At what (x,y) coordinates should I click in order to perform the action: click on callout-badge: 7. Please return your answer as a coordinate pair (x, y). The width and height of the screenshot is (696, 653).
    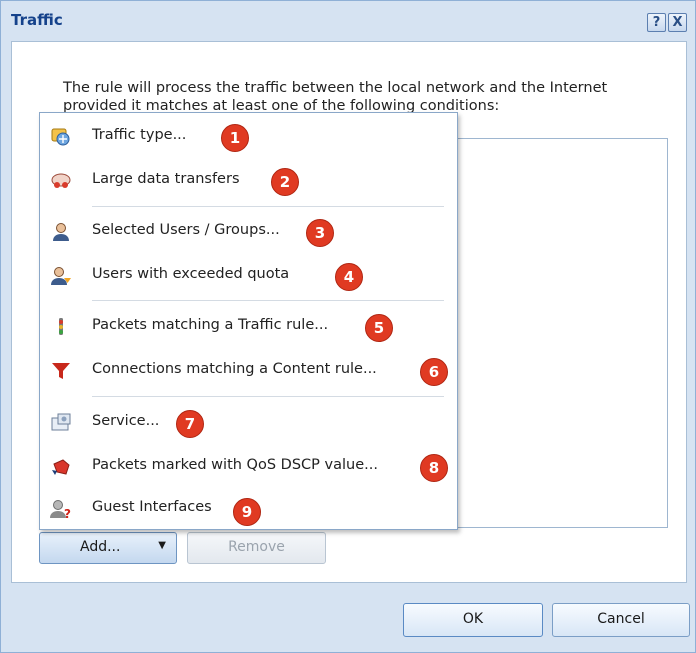
    Looking at the image, I should click on (190, 424).